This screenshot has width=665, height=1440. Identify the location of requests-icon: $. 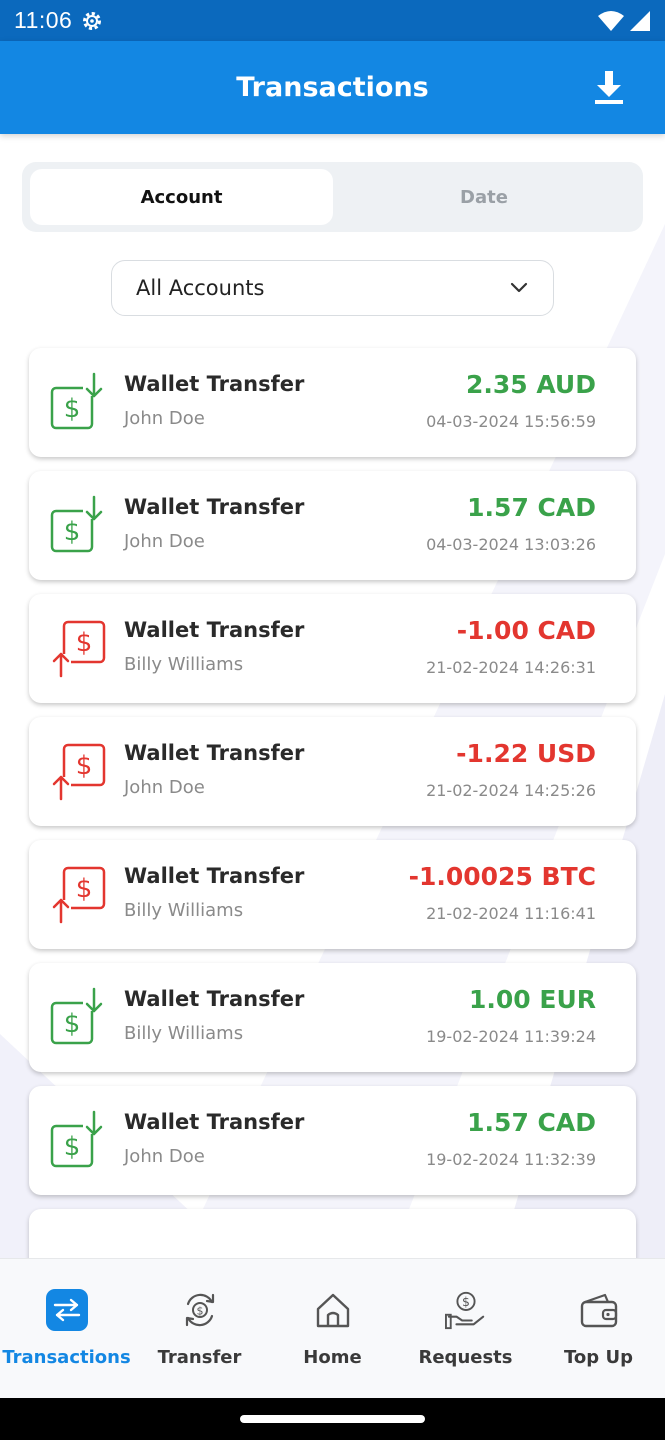
(465, 1310).